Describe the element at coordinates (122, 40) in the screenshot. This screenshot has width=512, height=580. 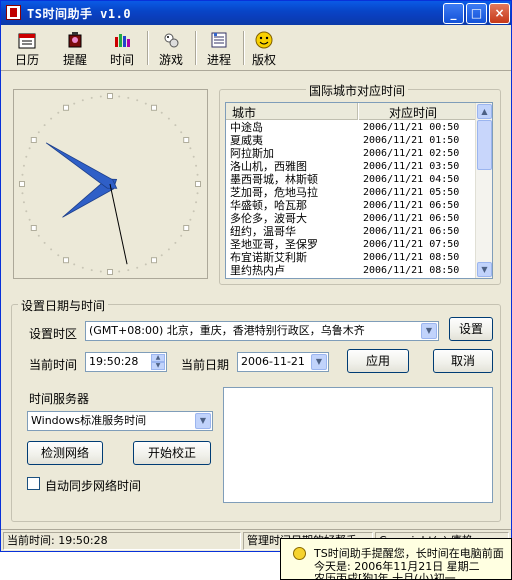
I see `bar-chart-icon` at that location.